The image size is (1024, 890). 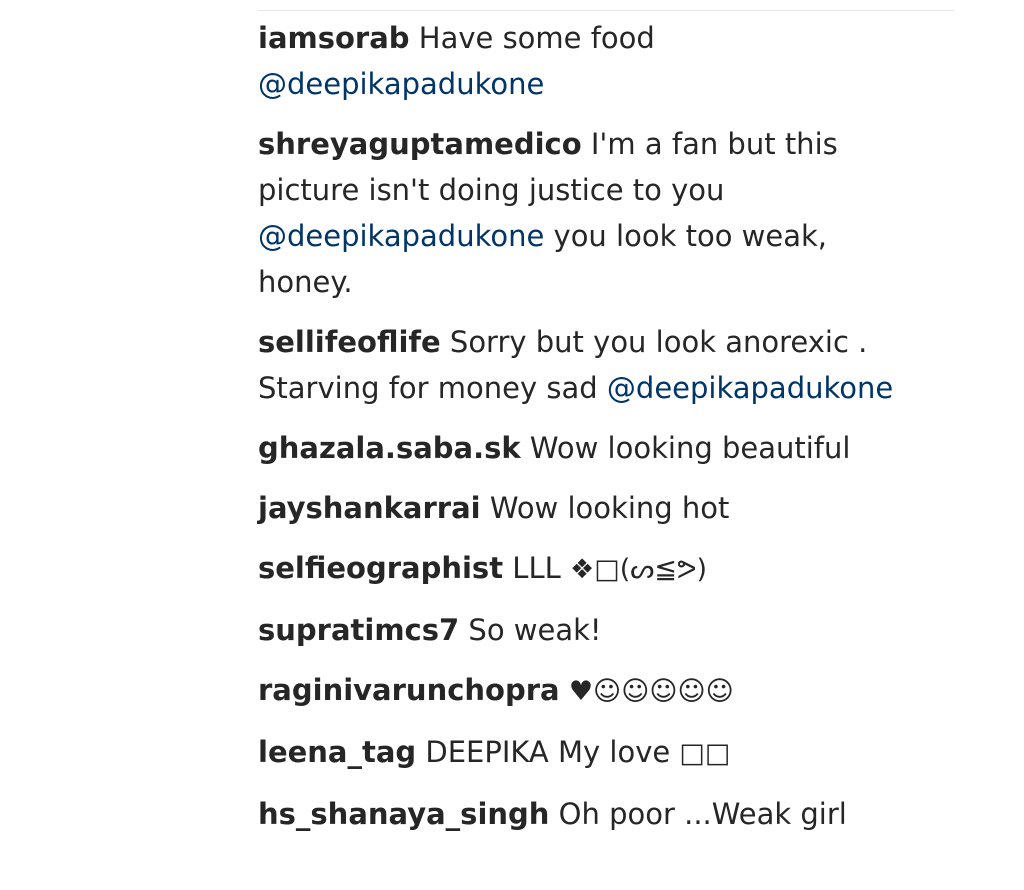 I want to click on comment-item: leena_tag DEEPIKA My love □□, so click(x=588, y=753).